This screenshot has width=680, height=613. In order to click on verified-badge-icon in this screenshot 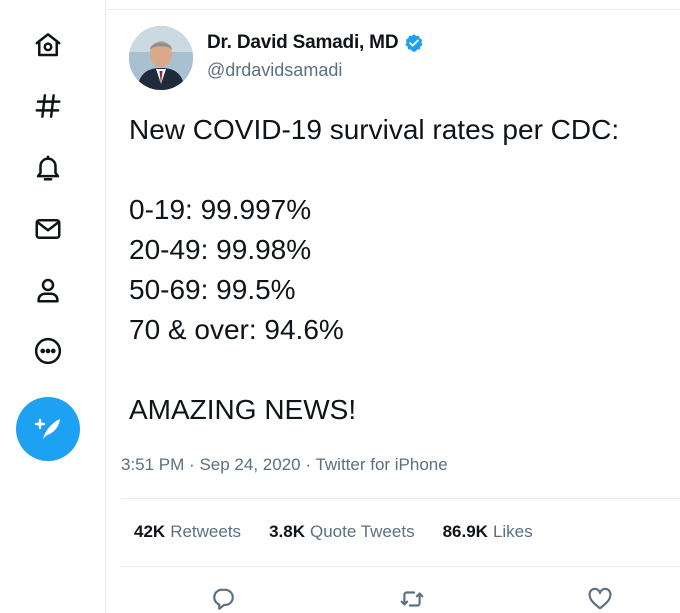, I will do `click(414, 43)`.